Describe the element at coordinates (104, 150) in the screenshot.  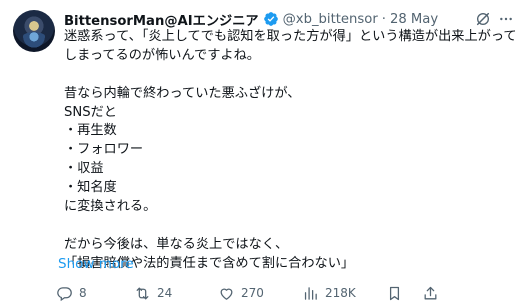
I see `tweet-text-line: ・フォロワー` at that location.